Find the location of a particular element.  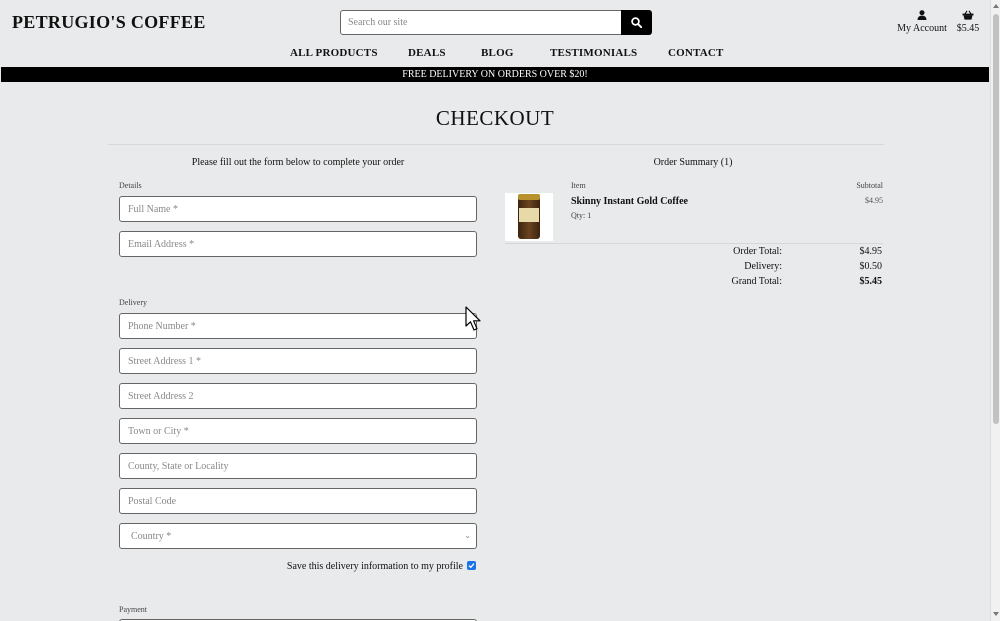

payment-section-label: Payment is located at coordinates (133, 609).